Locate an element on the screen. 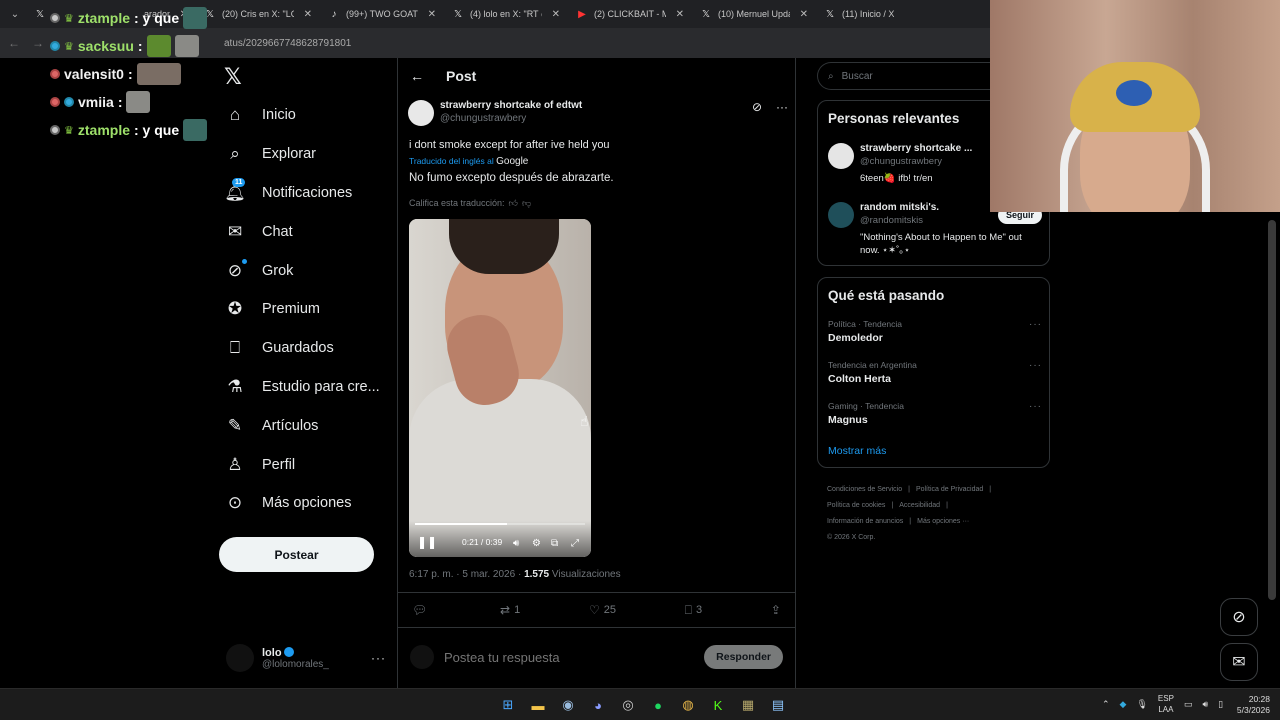 Image resolution: width=1280 pixels, height=720 pixels. search-input: ⌕ Buscar is located at coordinates (903, 76).